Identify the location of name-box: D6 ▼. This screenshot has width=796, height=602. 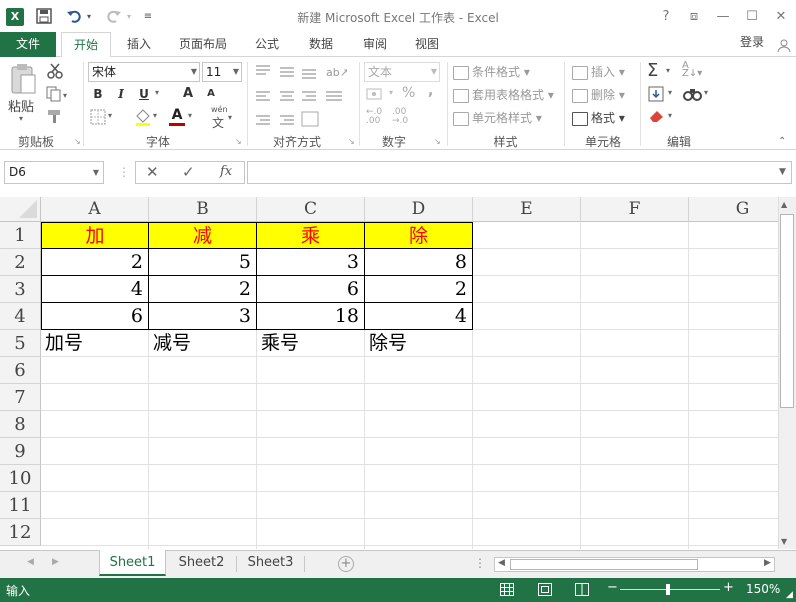
(54, 172).